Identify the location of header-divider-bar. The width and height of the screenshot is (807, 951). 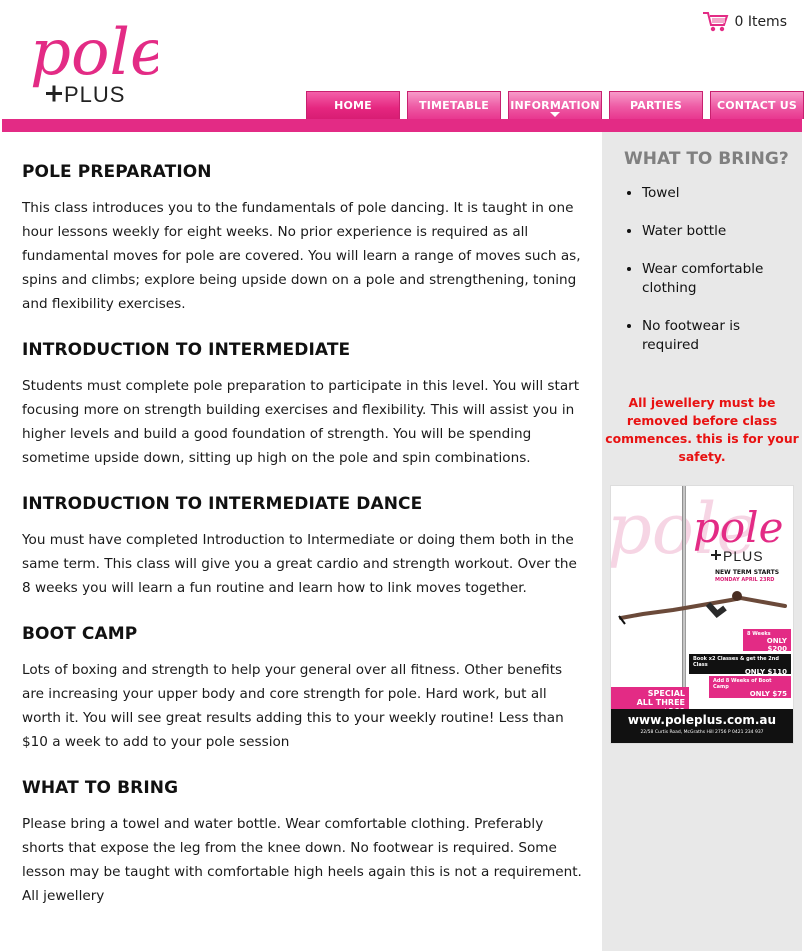
(402, 125).